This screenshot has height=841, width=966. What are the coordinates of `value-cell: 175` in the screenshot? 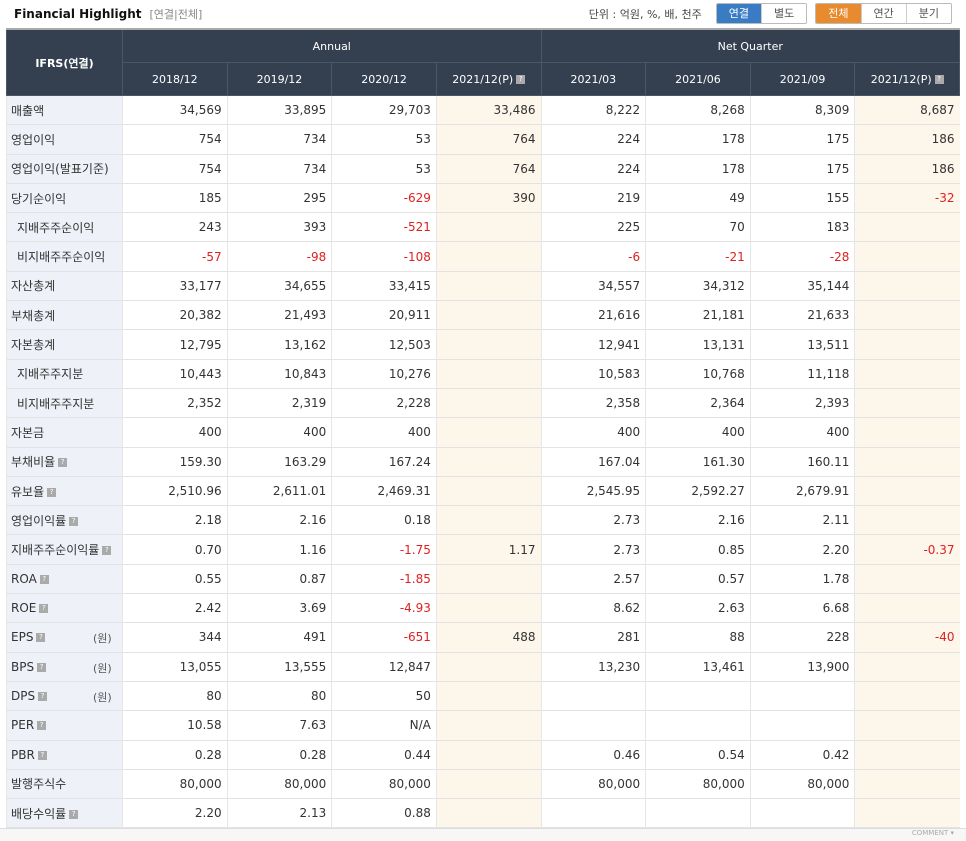 It's located at (802, 139).